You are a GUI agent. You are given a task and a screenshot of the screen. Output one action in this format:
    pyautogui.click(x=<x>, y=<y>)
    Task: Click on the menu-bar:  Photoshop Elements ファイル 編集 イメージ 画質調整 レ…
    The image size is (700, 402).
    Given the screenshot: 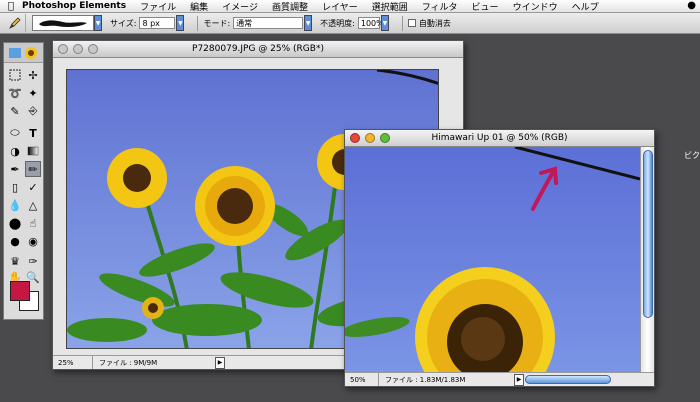 What is the action you would take?
    pyautogui.click(x=350, y=6)
    